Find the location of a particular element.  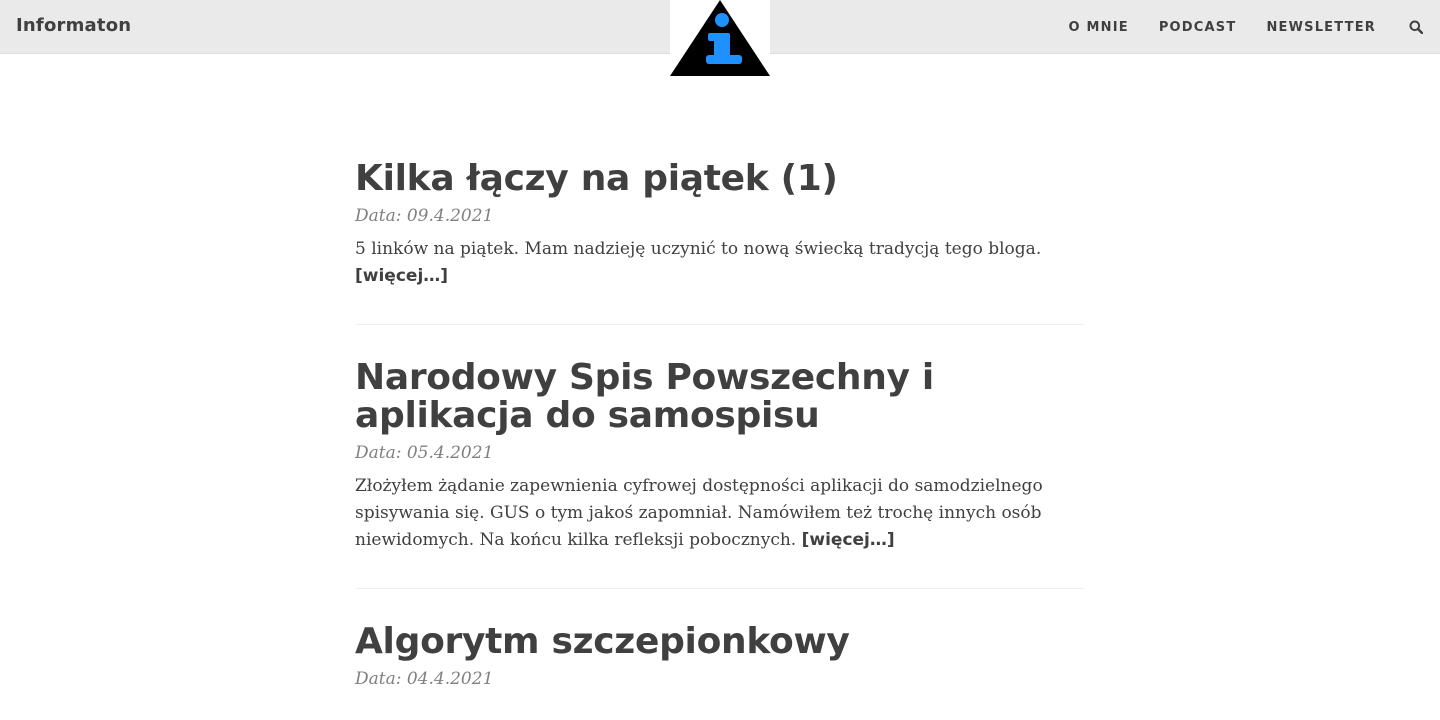

nav-link-o-mnie: O MNIE is located at coordinates (1099, 27).